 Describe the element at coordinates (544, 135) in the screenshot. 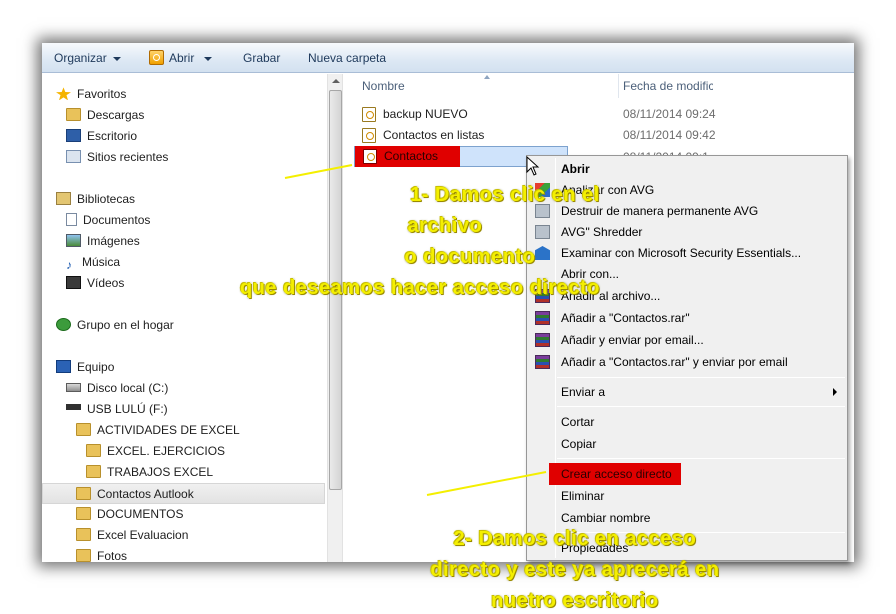

I see `file-row: Contactos en listas 08/11/2014 09:42` at that location.